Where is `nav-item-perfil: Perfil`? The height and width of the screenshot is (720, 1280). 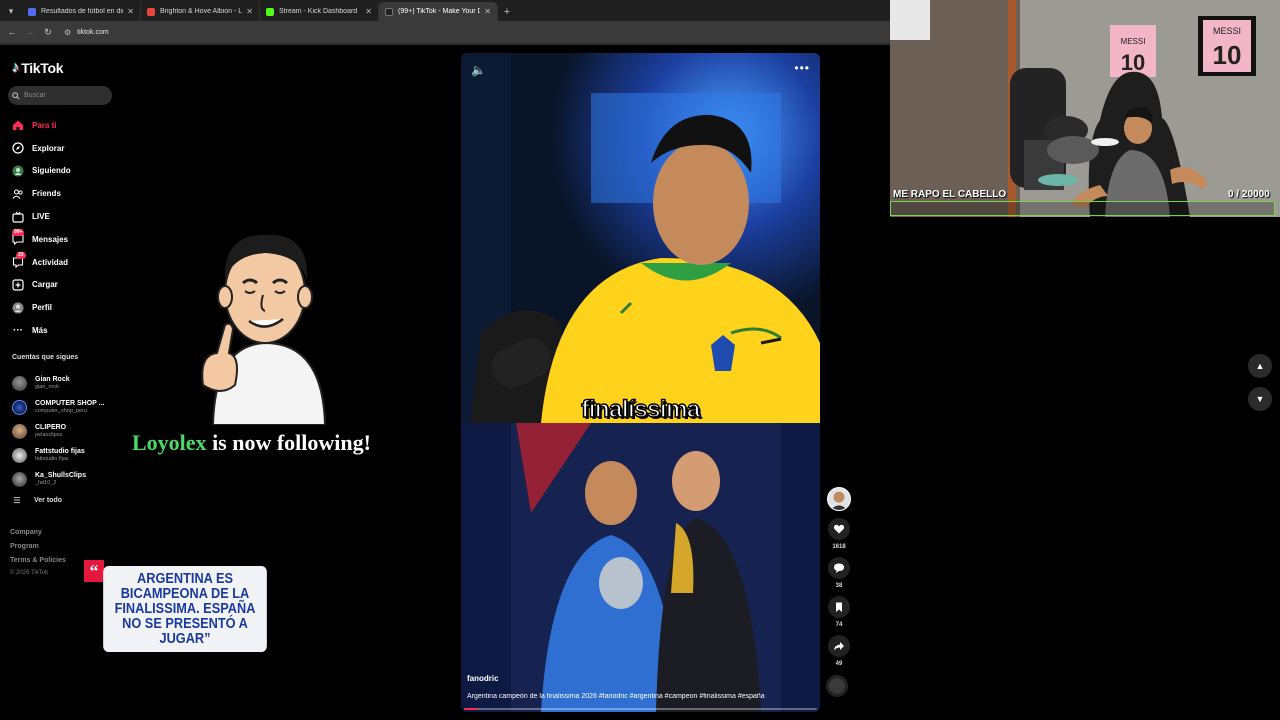
nav-item-perfil: Perfil is located at coordinates (67, 307).